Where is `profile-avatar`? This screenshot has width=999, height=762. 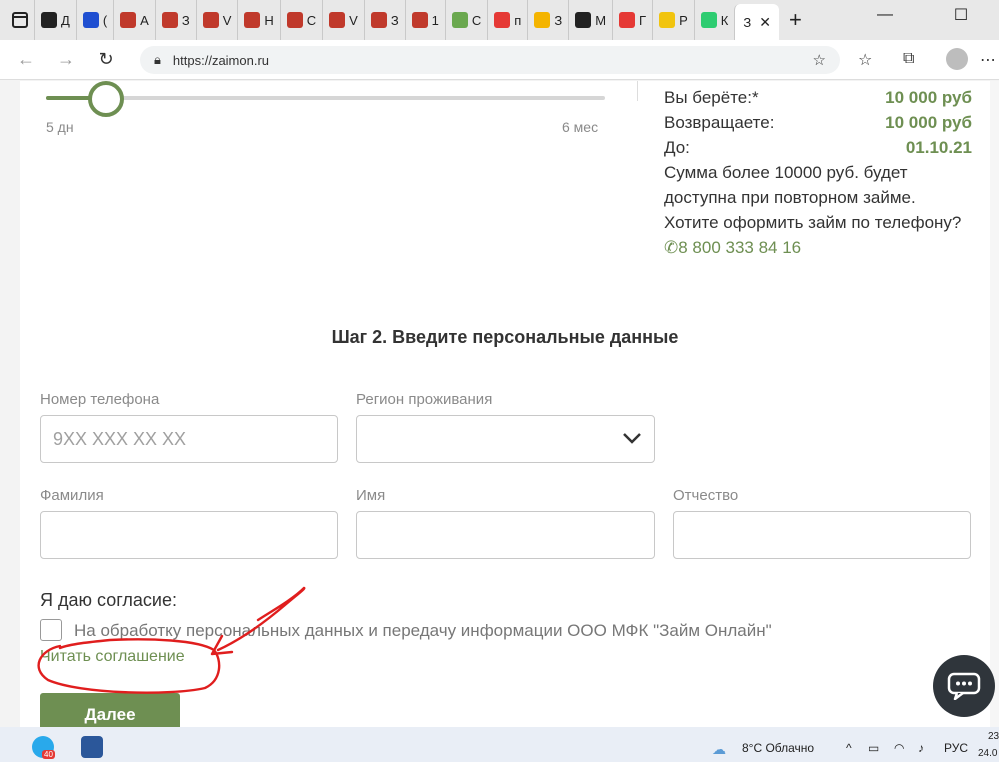
profile-avatar is located at coordinates (957, 59).